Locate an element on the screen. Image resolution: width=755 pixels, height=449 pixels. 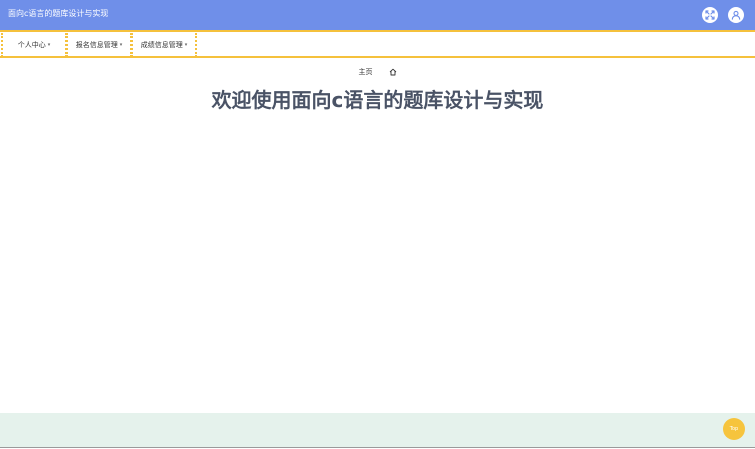
menu-personal-center: 个人中心 ▾ is located at coordinates (34, 45).